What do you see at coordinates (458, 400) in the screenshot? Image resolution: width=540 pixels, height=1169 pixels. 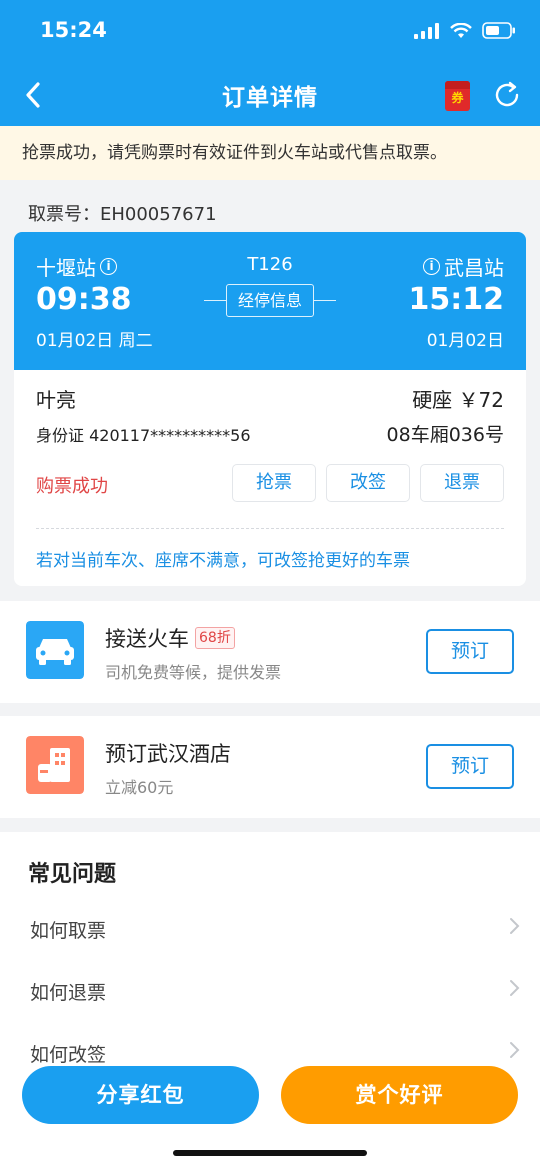 I see `seat-price: 硬座 ￥72` at bounding box center [458, 400].